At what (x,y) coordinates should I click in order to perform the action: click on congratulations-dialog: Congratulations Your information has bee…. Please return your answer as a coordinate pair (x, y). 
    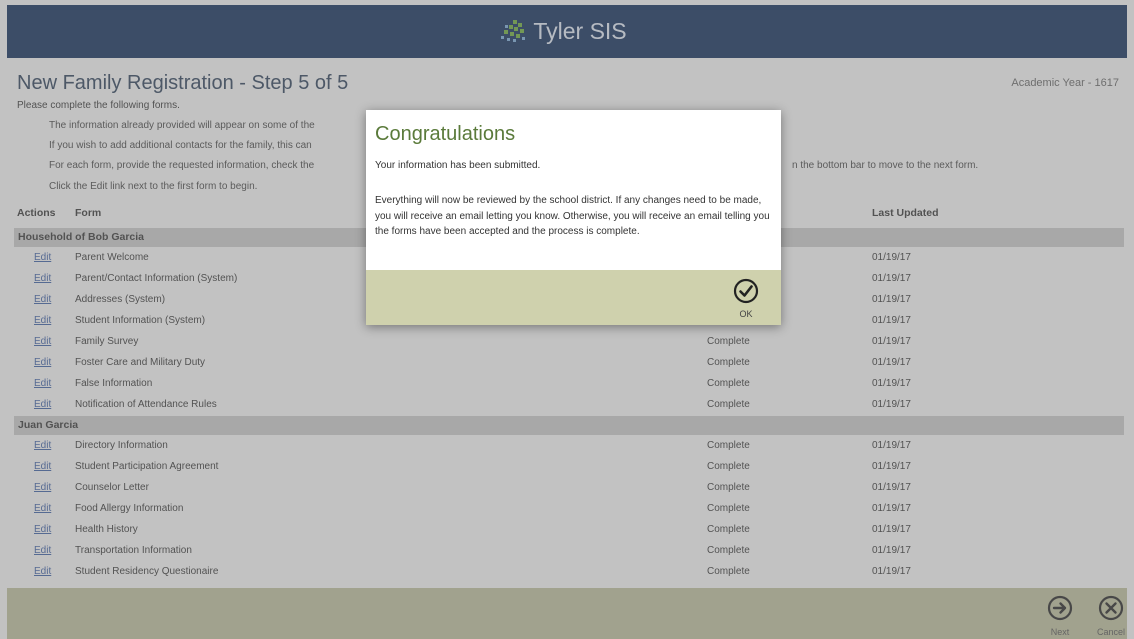
    Looking at the image, I should click on (573, 217).